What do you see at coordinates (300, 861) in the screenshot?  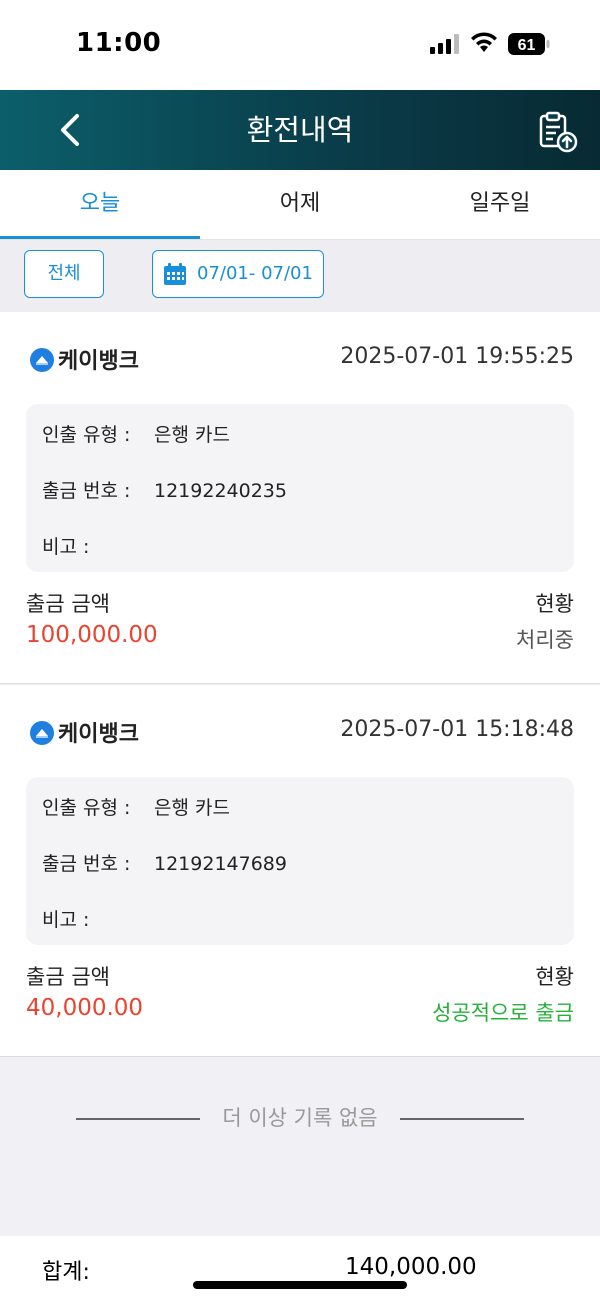 I see `record-details: 인출 유형 : 은행 카드 출금 번호 : 12192147689 비고 :` at bounding box center [300, 861].